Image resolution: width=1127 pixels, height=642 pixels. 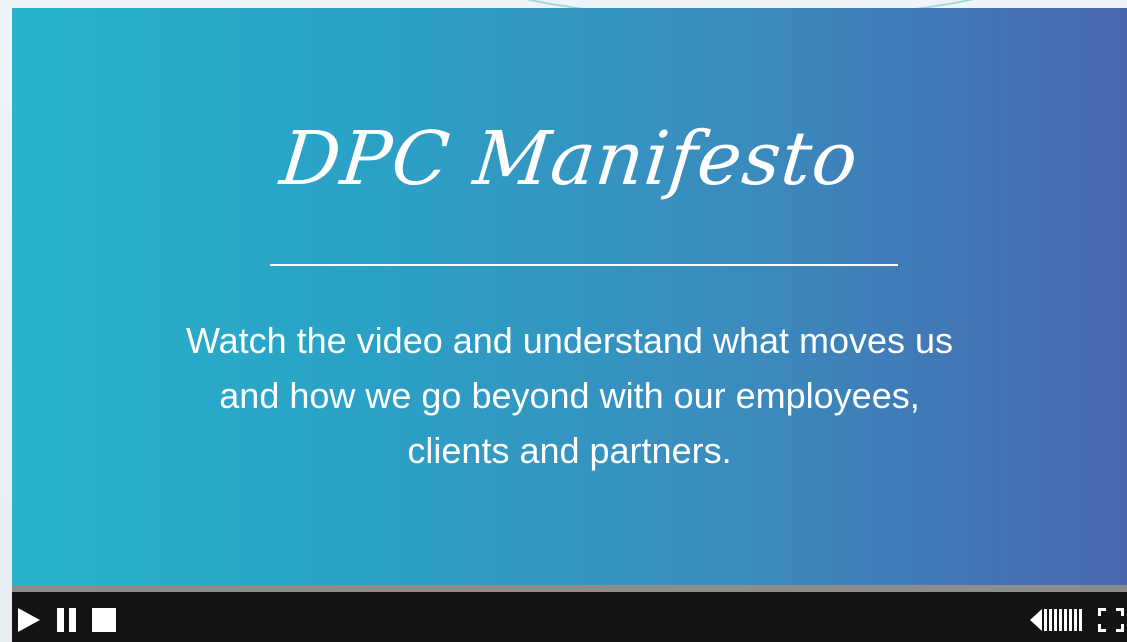 I want to click on volume-icon, so click(x=1060, y=620).